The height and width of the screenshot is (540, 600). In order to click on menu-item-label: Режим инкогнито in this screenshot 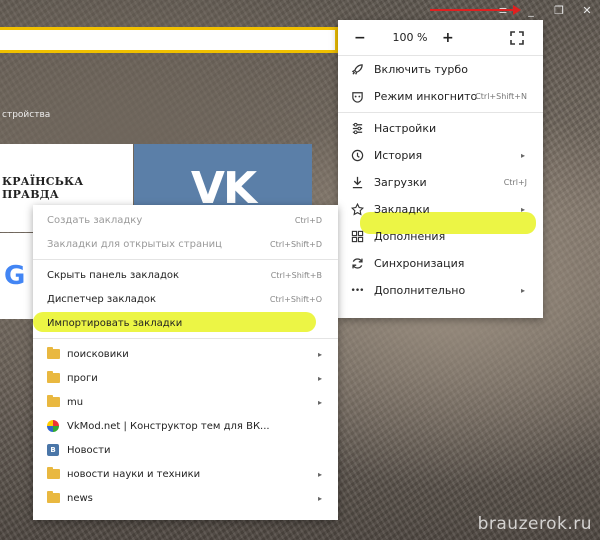, I will do `click(426, 96)`.